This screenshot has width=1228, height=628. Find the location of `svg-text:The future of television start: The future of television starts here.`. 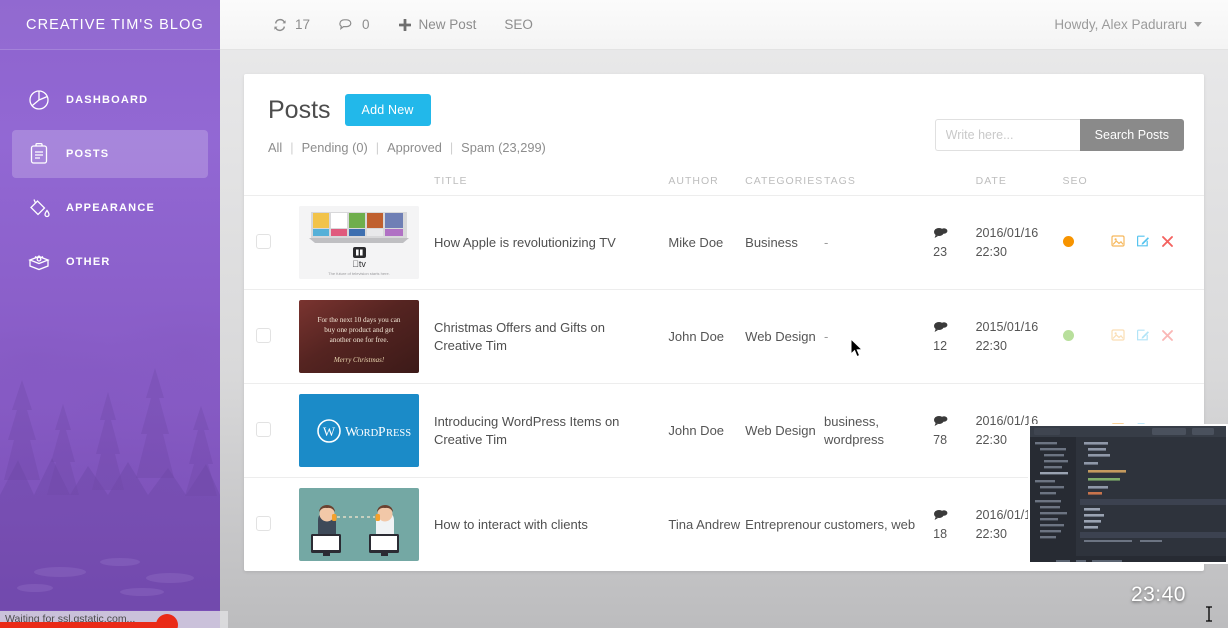

svg-text:The future of television start: The future of television starts here. is located at coordinates (359, 273).